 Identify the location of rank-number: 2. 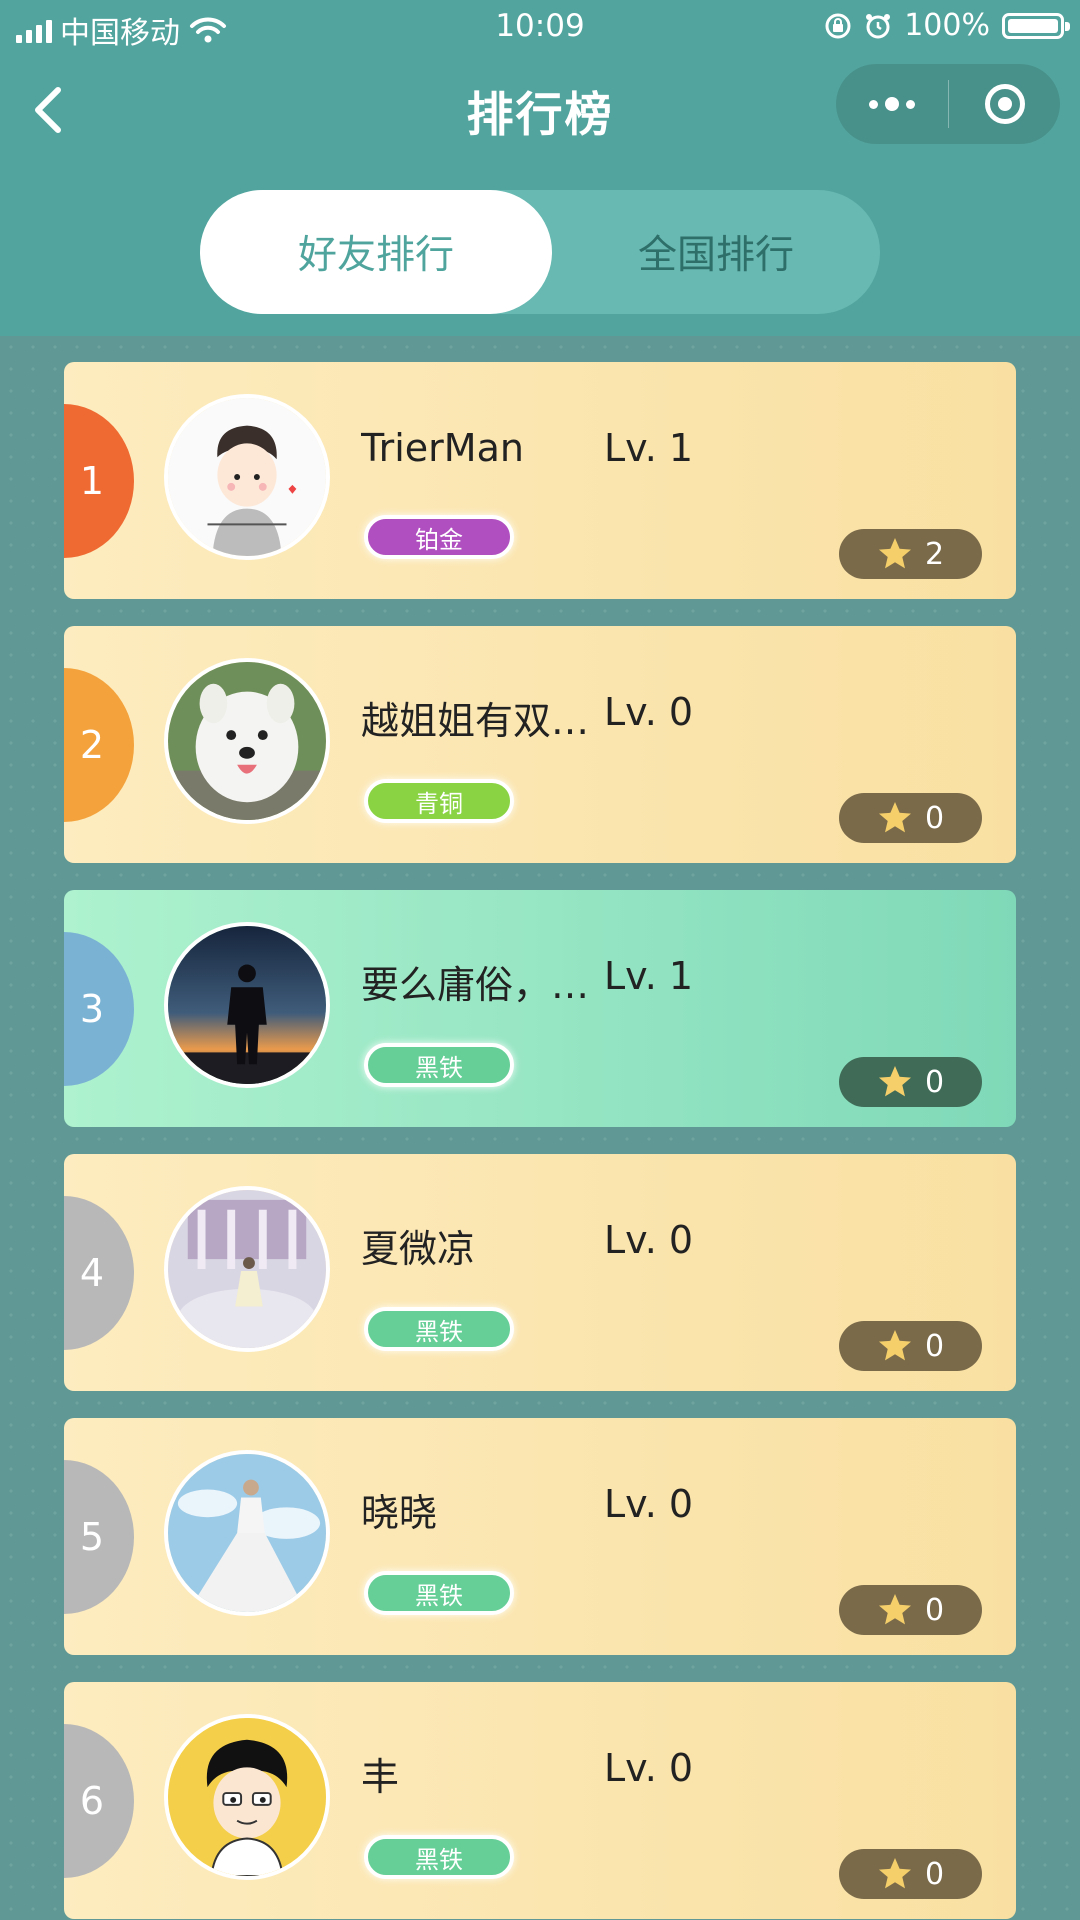
(99, 745).